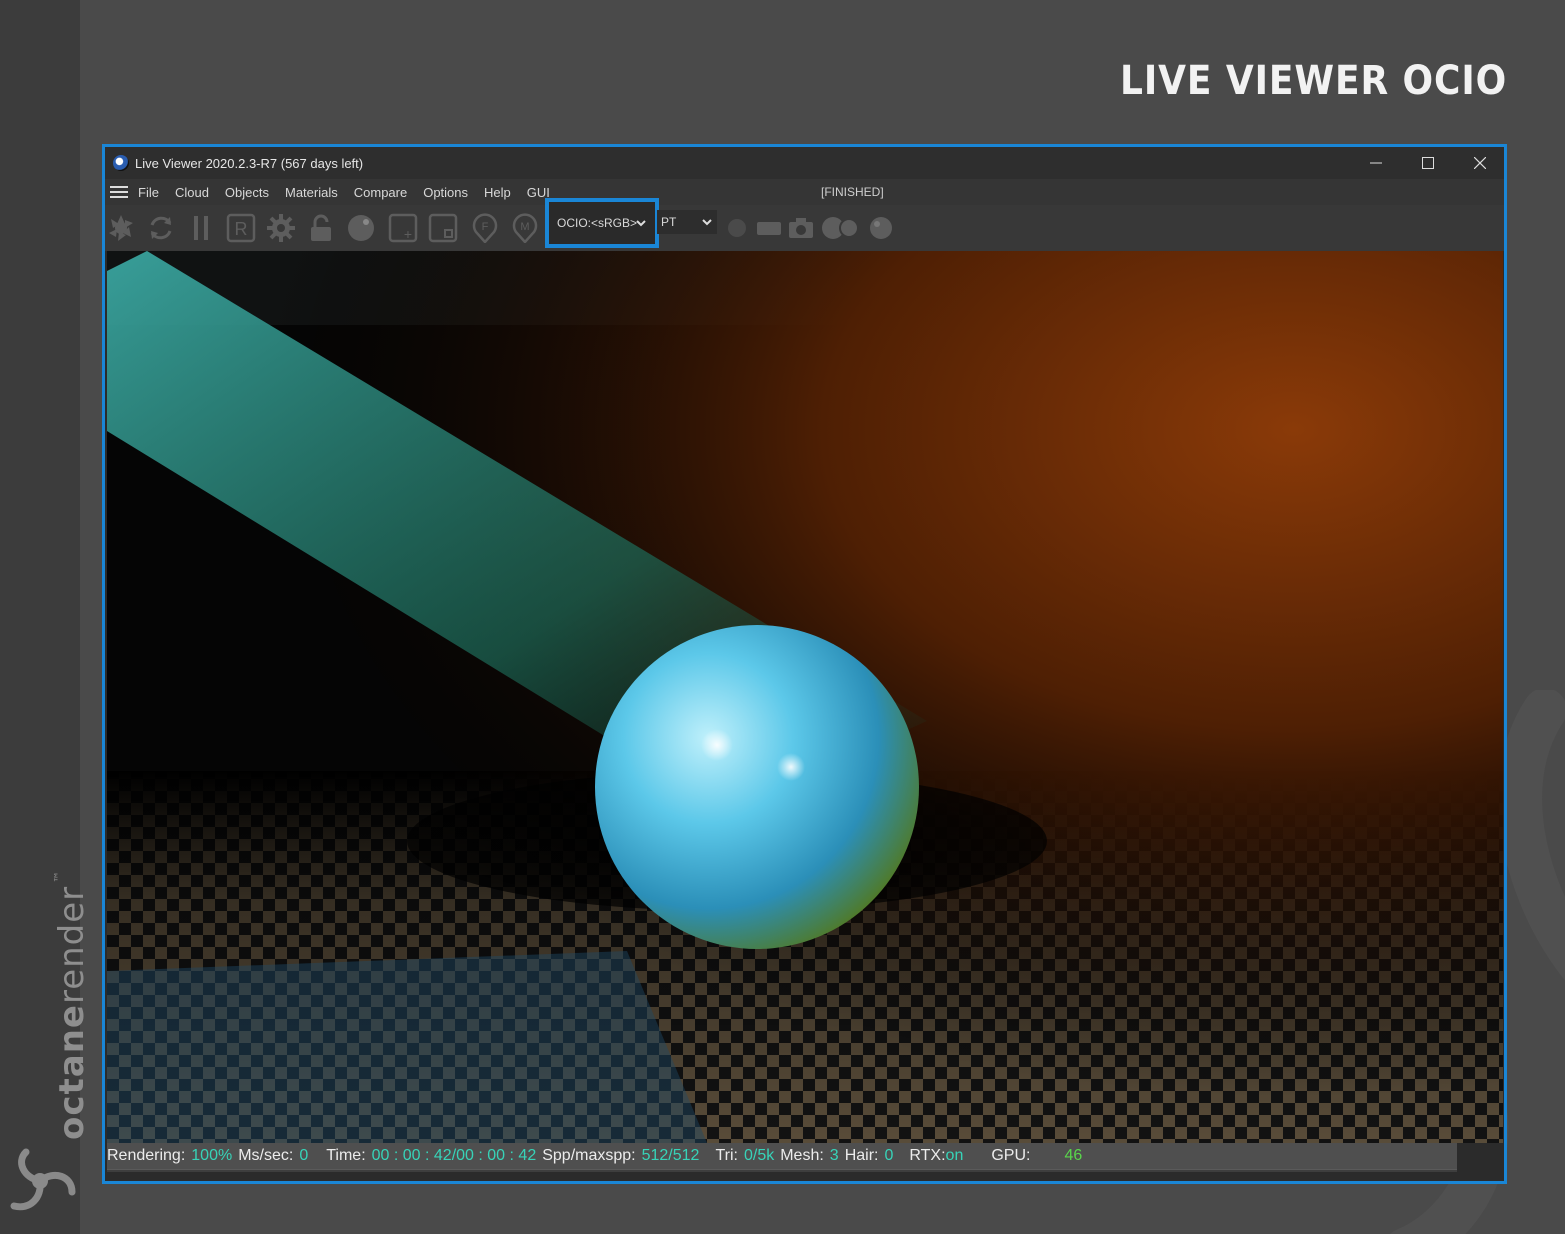 The height and width of the screenshot is (1234, 1565). I want to click on maximize-icon, so click(1428, 163).